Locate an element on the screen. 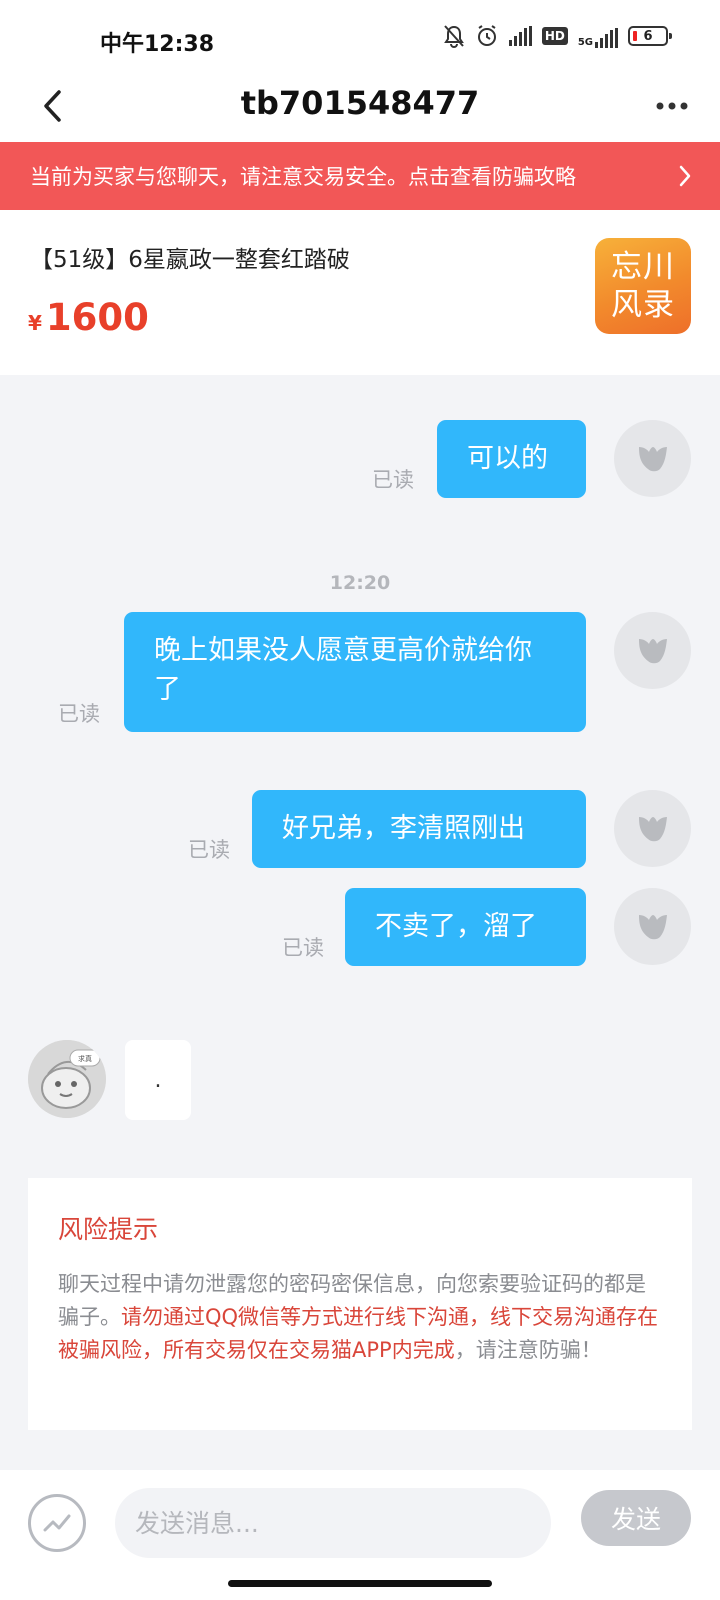 The image size is (720, 1600). message-input is located at coordinates (333, 1523).